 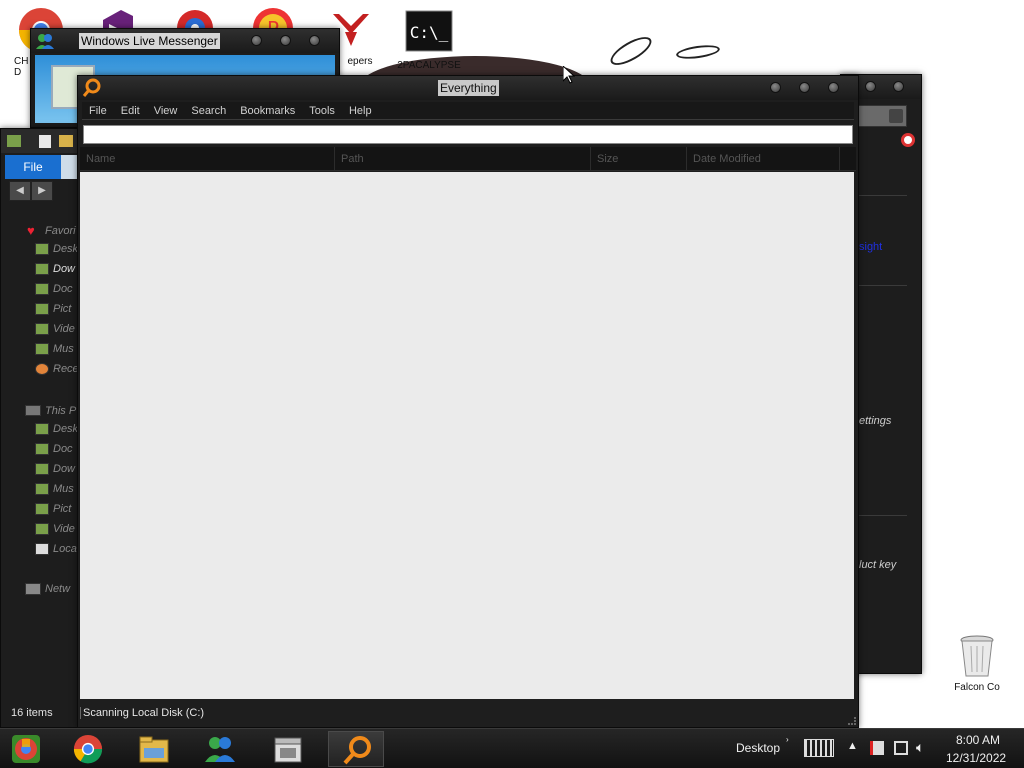 I want to click on menu-view: View, so click(x=166, y=111).